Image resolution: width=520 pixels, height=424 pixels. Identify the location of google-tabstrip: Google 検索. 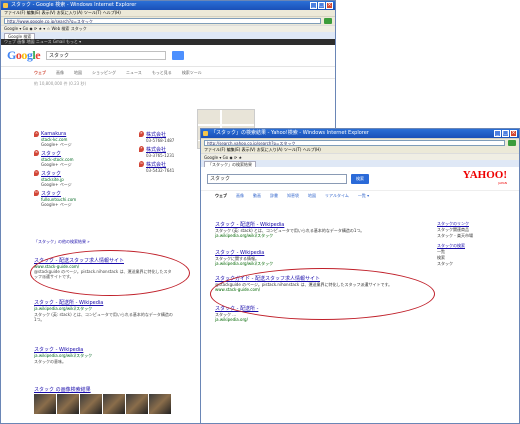
(168, 35).